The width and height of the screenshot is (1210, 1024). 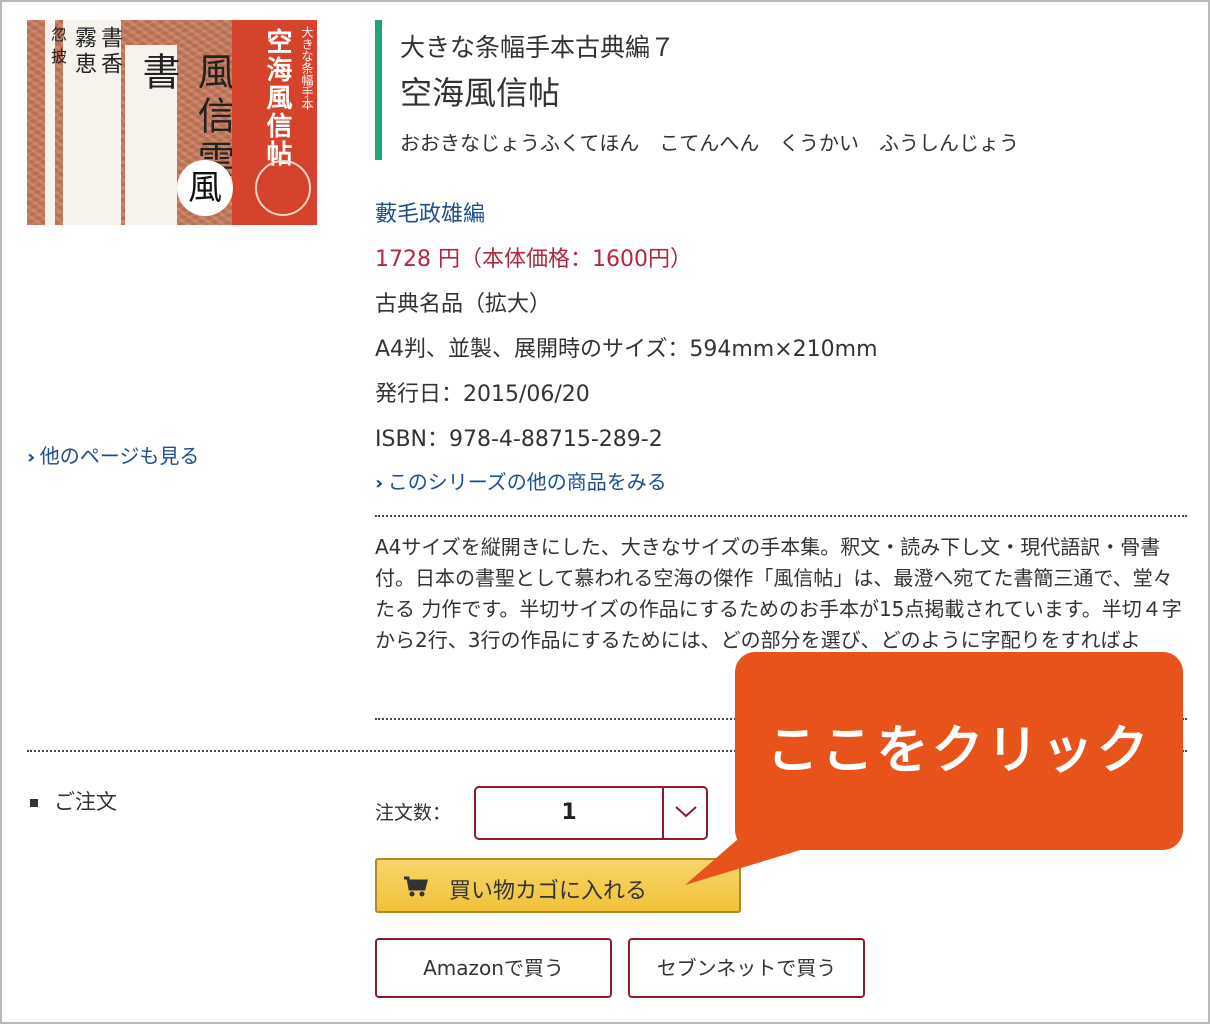 I want to click on callout-pointer, so click(x=767, y=852).